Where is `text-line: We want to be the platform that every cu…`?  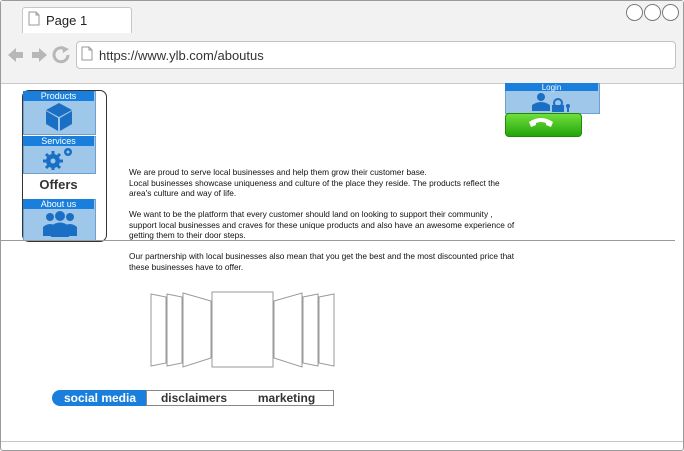
text-line: We want to be the platform that every cu… is located at coordinates (311, 214).